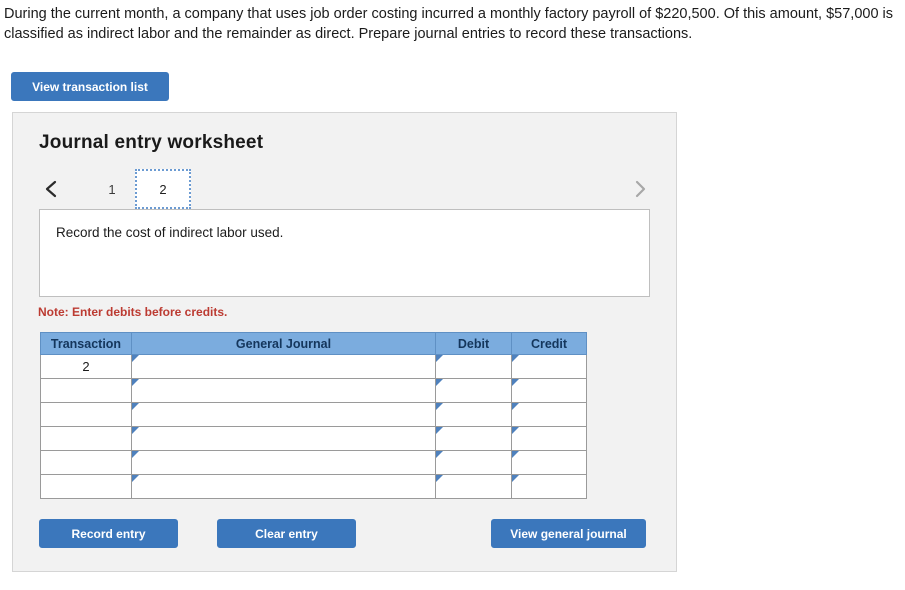  I want to click on worksheet-tab-2: 2, so click(163, 189).